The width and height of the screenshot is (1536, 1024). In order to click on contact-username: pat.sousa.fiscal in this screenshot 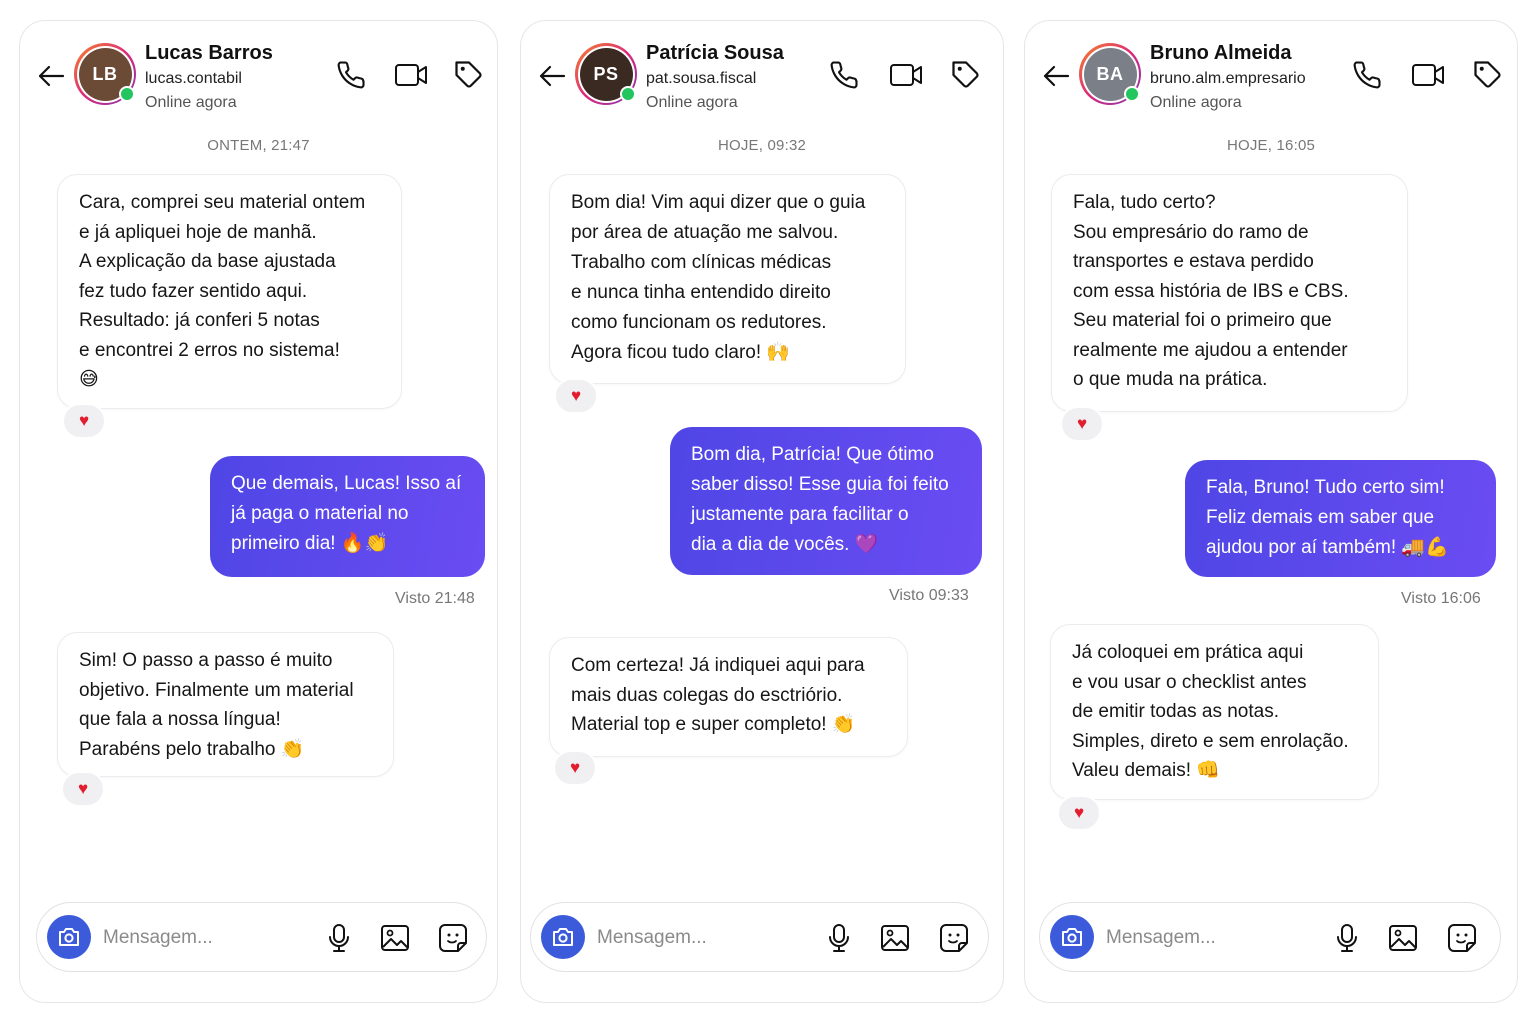, I will do `click(701, 78)`.